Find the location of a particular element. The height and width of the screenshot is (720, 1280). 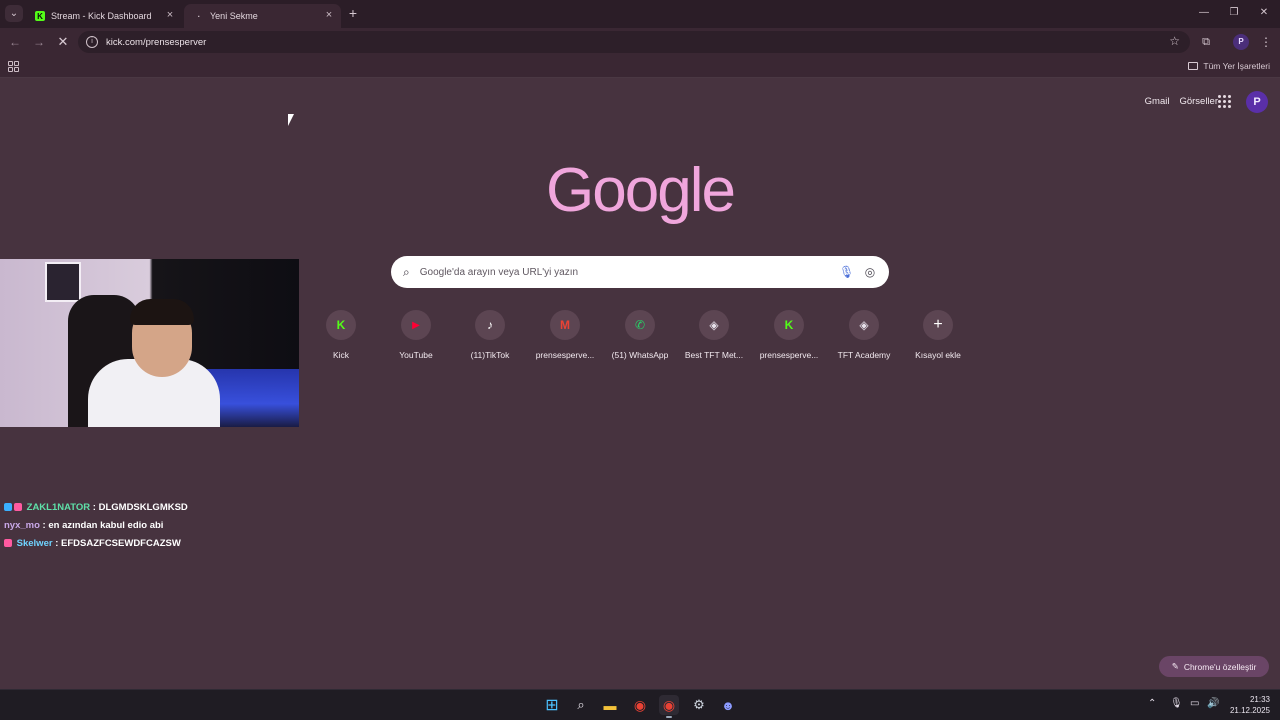

shortcut-label: (11)TikTok is located at coordinates (490, 355).